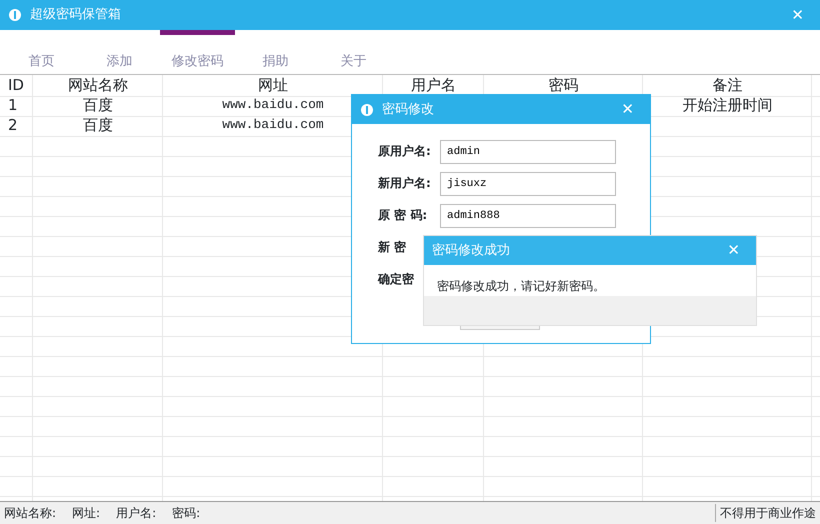 The width and height of the screenshot is (820, 524). Describe the element at coordinates (16, 85) in the screenshot. I see `column-header: ID` at that location.